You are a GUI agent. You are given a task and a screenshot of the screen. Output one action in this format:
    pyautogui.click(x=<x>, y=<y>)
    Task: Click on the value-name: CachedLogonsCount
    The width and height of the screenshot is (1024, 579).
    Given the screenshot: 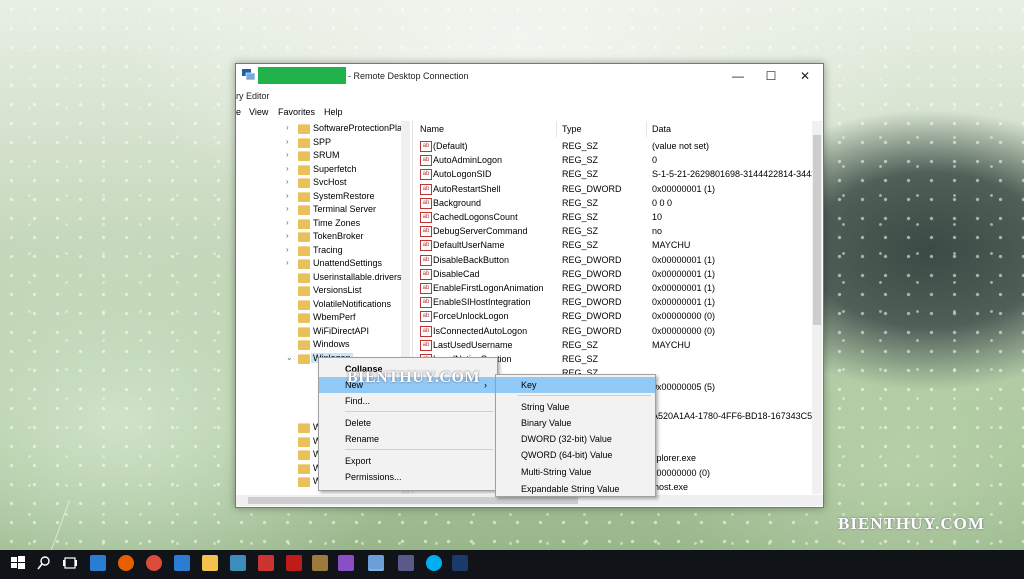 What is the action you would take?
    pyautogui.click(x=475, y=217)
    